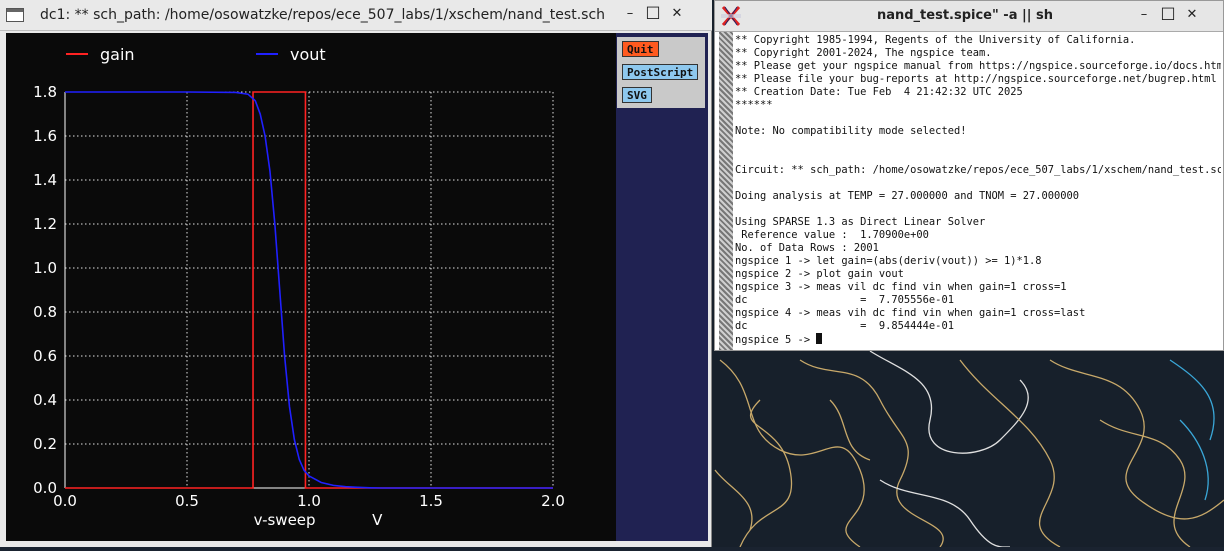  What do you see at coordinates (662, 287) in the screenshot?
I see `side-panel` at bounding box center [662, 287].